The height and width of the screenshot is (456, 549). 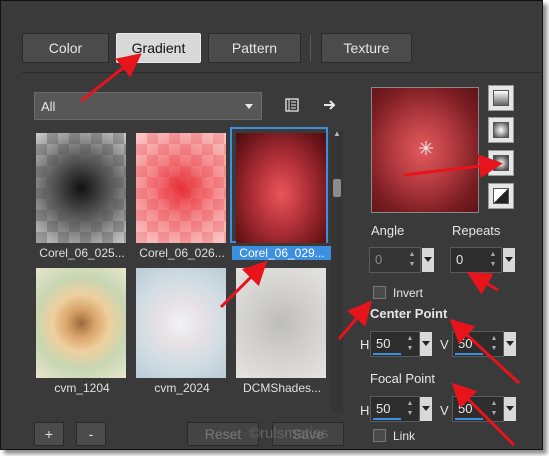 I want to click on radial-style-button, so click(x=501, y=163).